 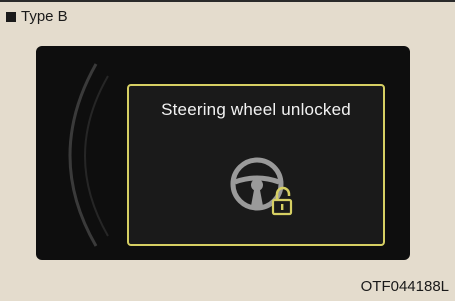 I want to click on unlocked-padlock-icon, so click(x=282, y=201).